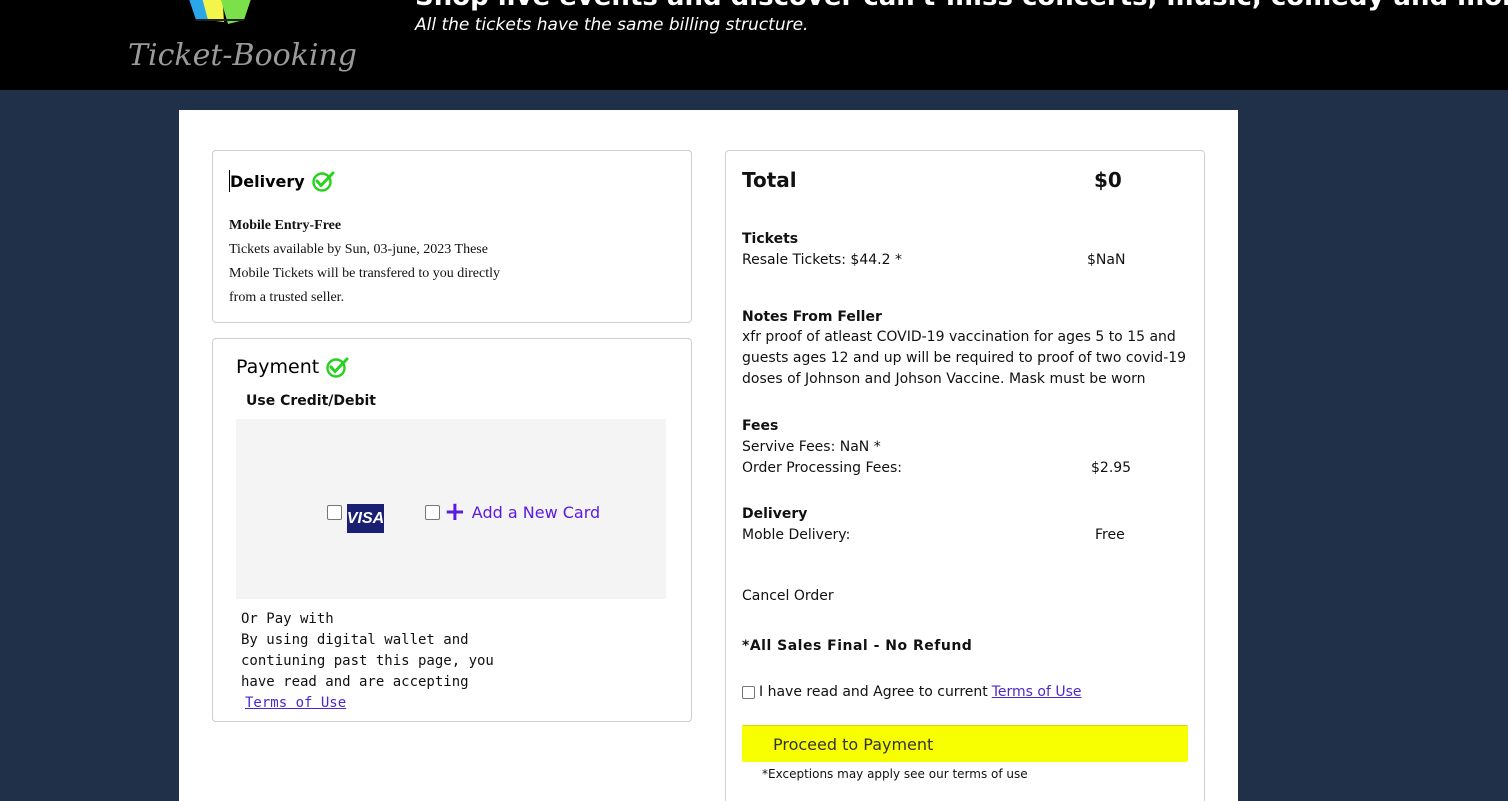 The height and width of the screenshot is (801, 1508). I want to click on resale-tickets-value: $NaN, so click(1106, 260).